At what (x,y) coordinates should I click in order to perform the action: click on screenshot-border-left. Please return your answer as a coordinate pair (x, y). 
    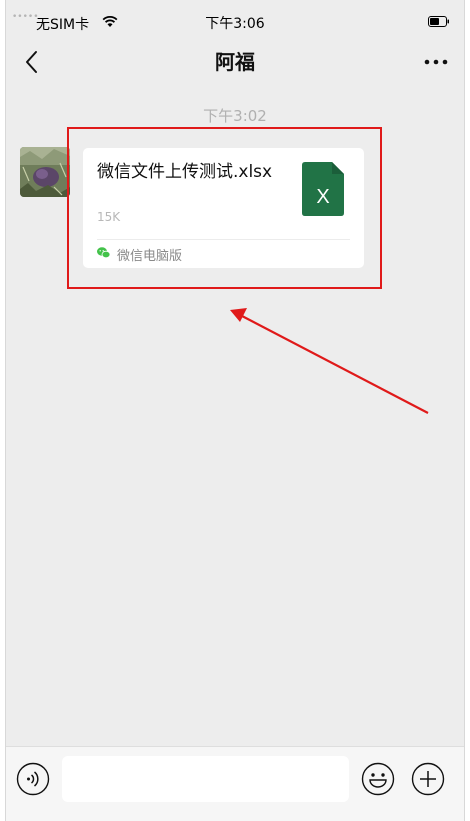
    Looking at the image, I should click on (3, 410).